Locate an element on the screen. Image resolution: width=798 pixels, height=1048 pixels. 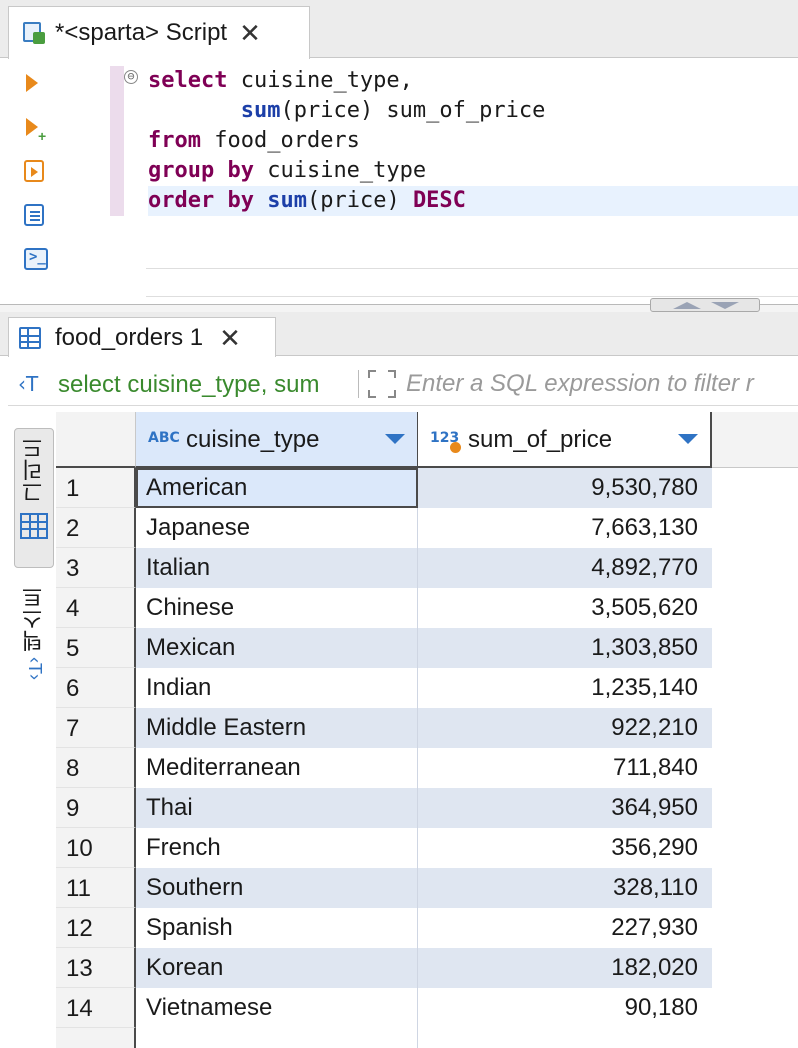
cell-sum-of-price: 3,505,620 is located at coordinates (565, 608).